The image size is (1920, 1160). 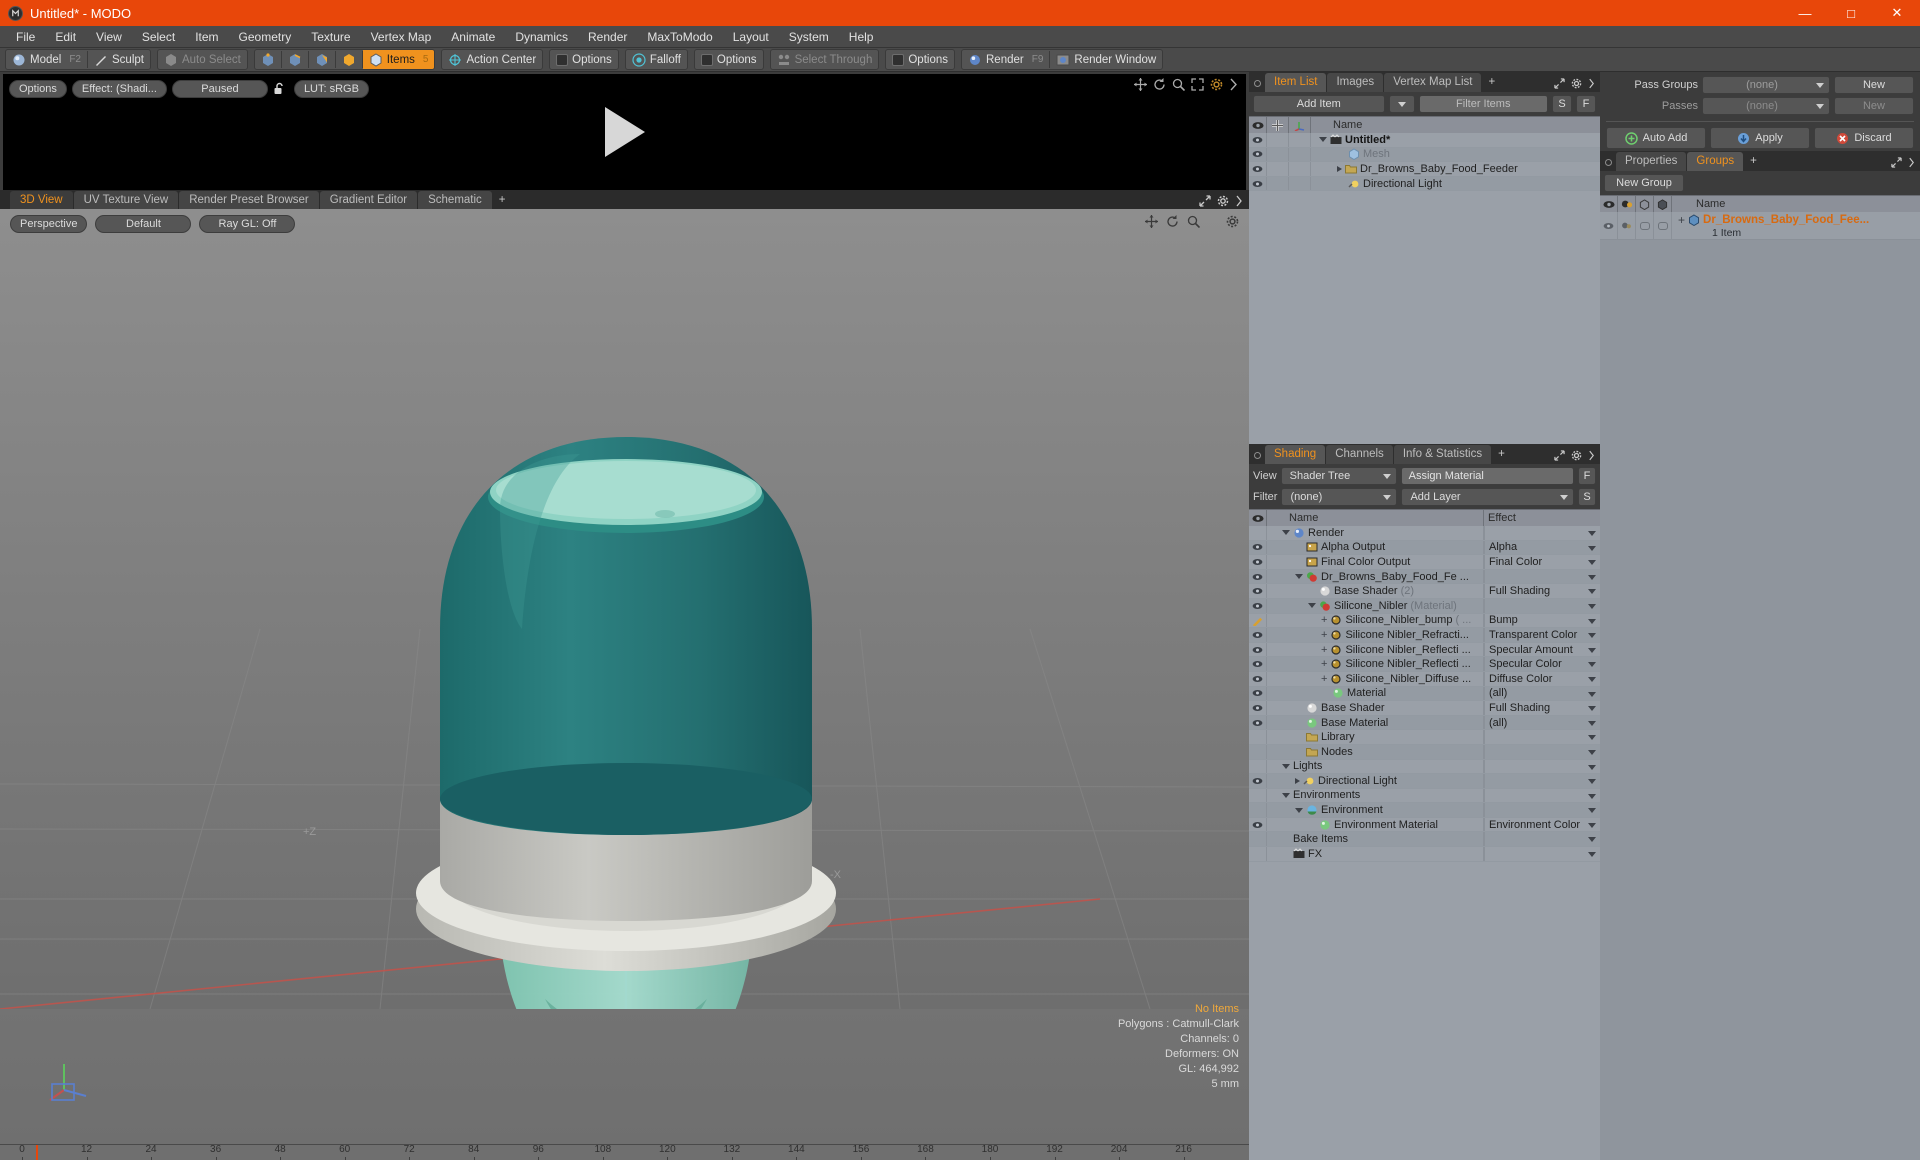 I want to click on shading-tree-row: Library, so click(x=1424, y=737).